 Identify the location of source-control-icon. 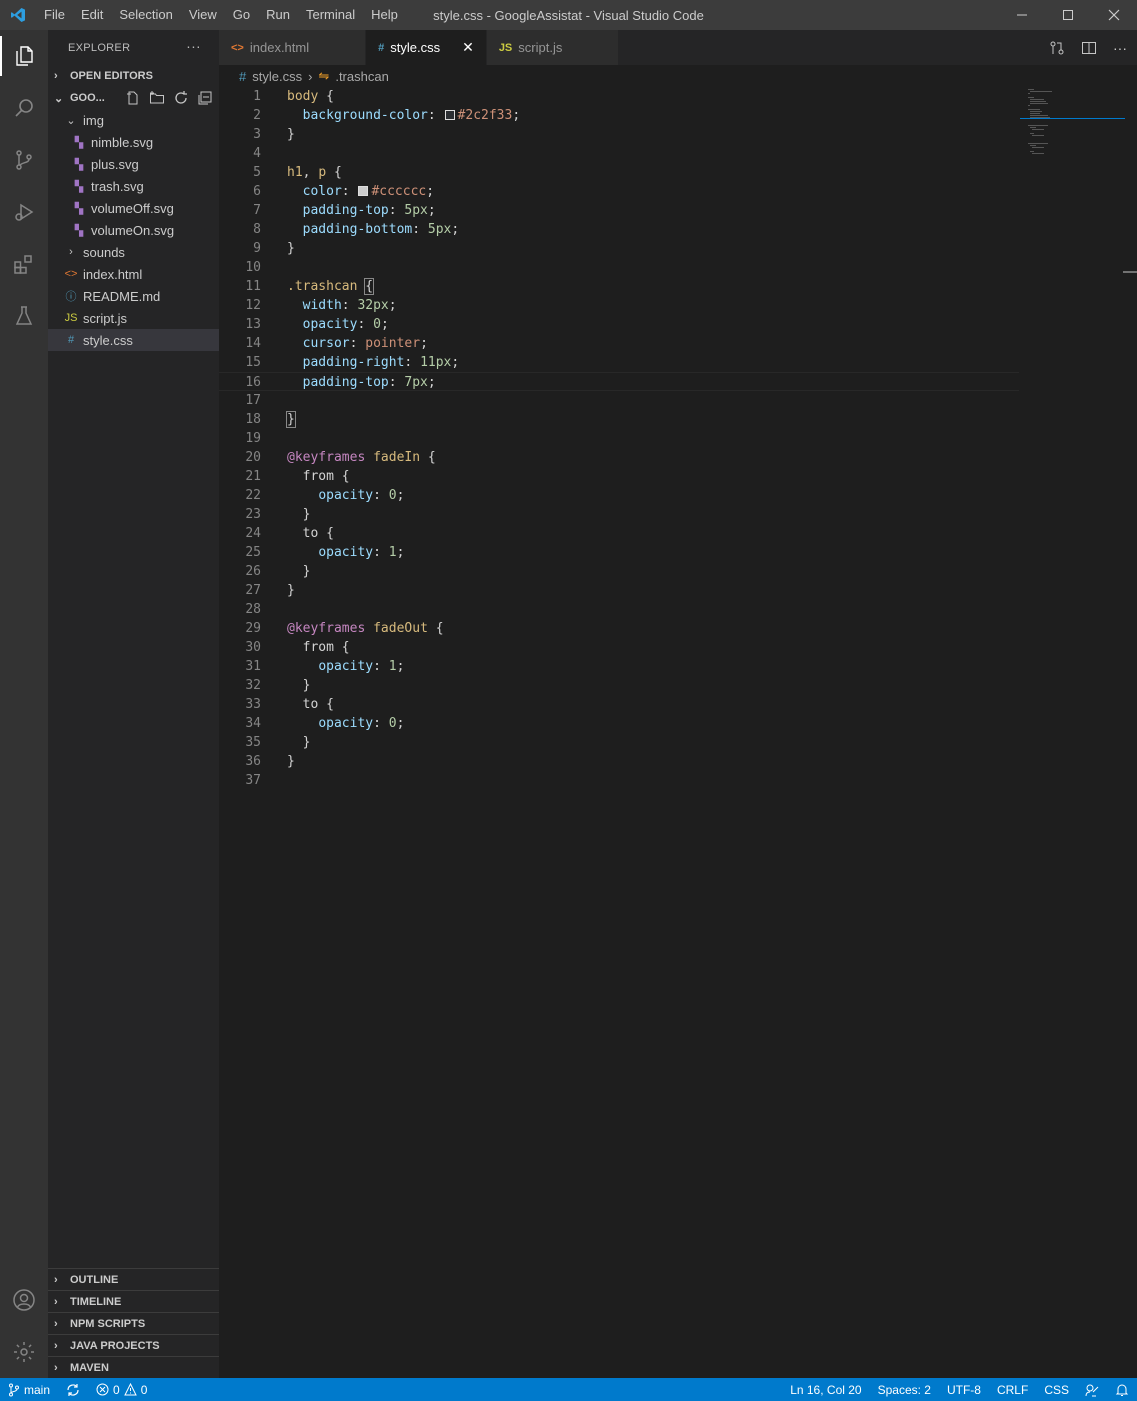
(24, 160).